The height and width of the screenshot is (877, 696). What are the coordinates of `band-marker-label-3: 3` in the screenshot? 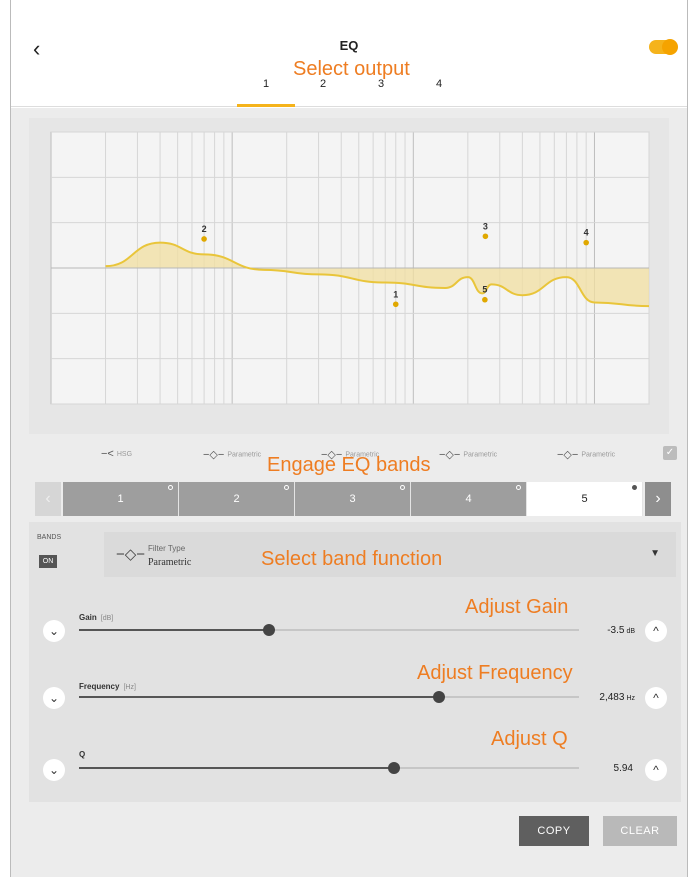 It's located at (485, 226).